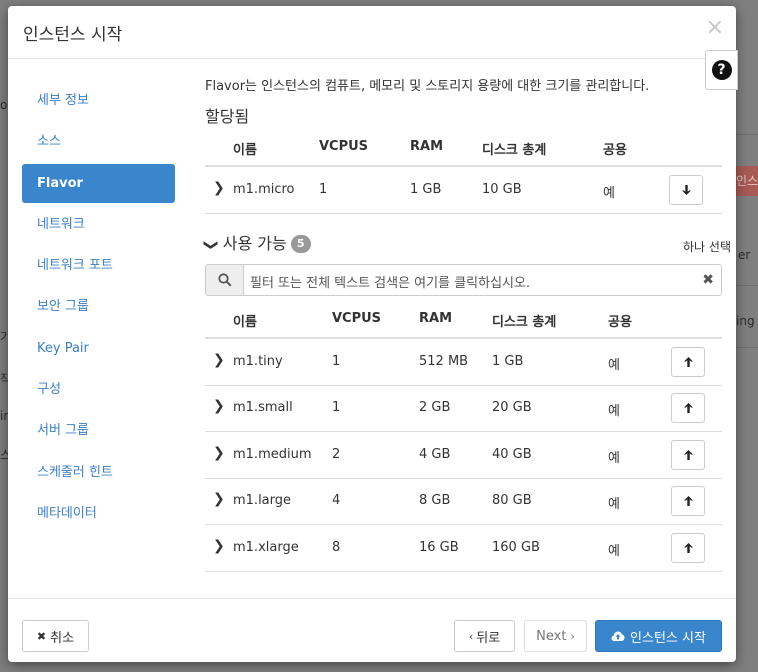  Describe the element at coordinates (98, 306) in the screenshot. I see `sidebar-item-security-groups: 보안 그룹` at that location.